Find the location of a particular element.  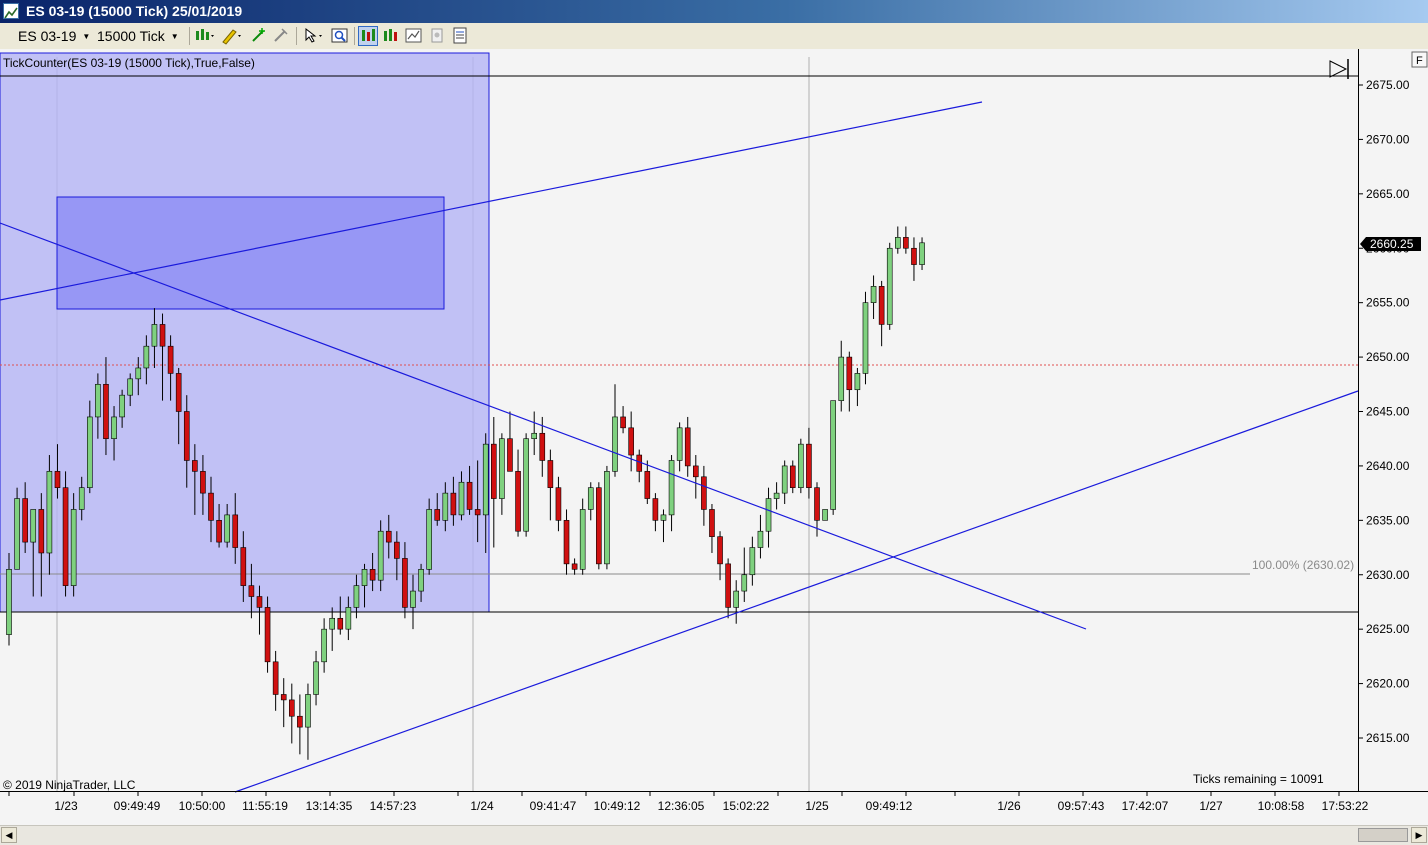

x-tick-label: 09:41:47 is located at coordinates (553, 806).